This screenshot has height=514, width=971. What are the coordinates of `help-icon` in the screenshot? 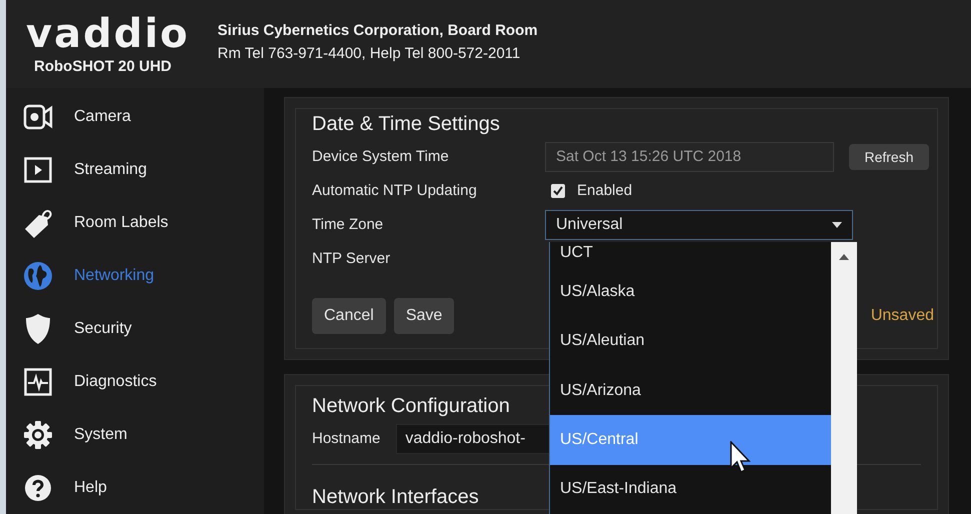 It's located at (38, 488).